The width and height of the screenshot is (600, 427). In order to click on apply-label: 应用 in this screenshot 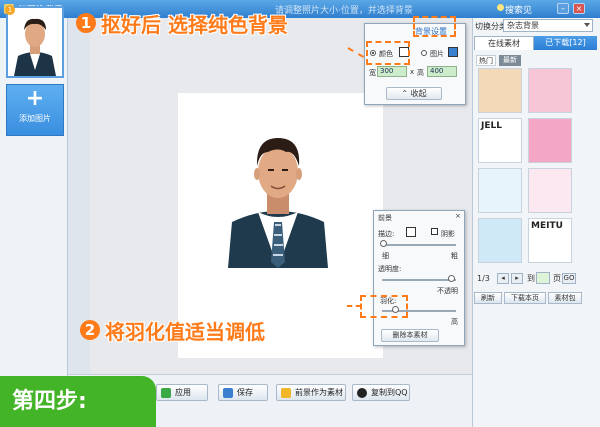, I will do `click(183, 392)`.